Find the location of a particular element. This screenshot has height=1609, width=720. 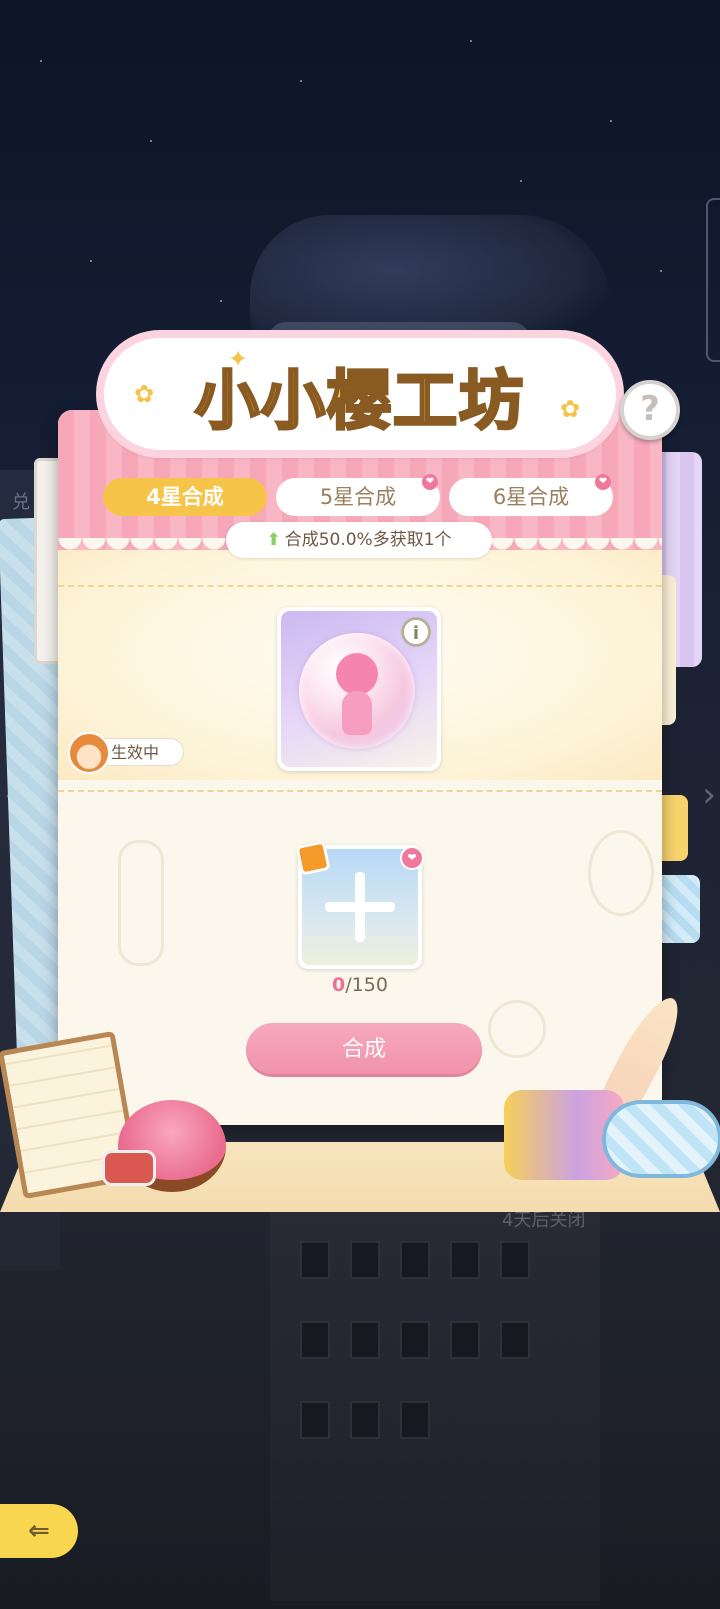

back-arrow-icon: ⇐ is located at coordinates (39, 1531).